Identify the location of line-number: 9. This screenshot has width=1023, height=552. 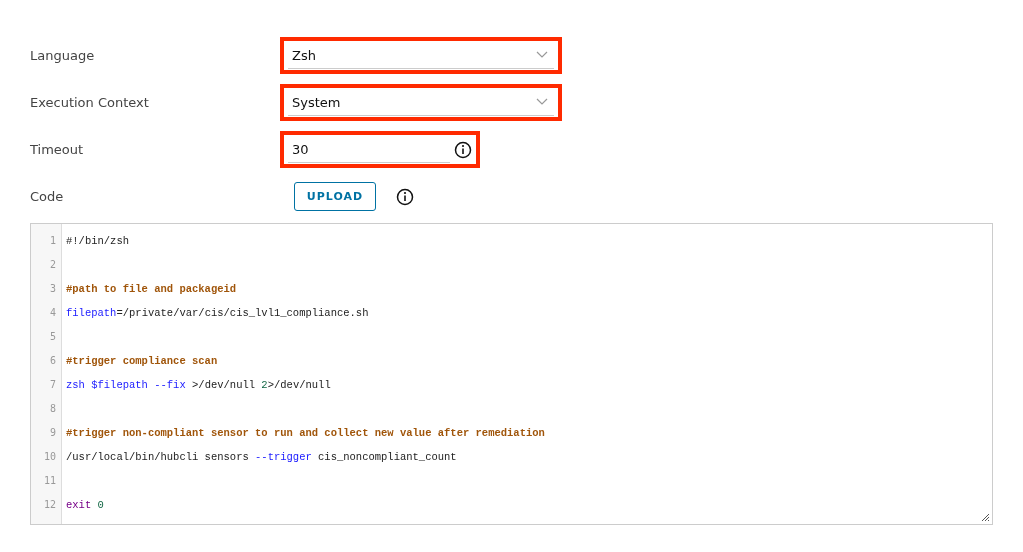
(52, 433).